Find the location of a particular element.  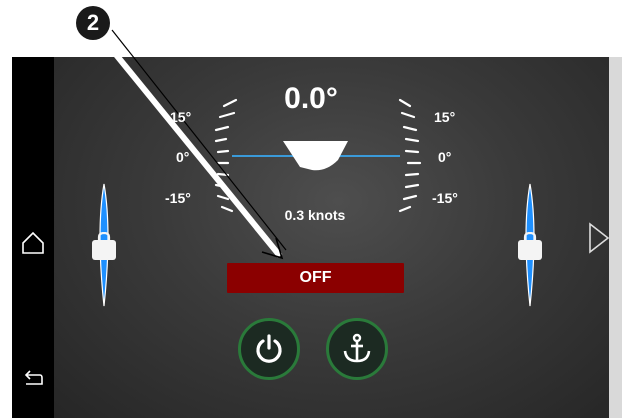

power-icon is located at coordinates (269, 348).